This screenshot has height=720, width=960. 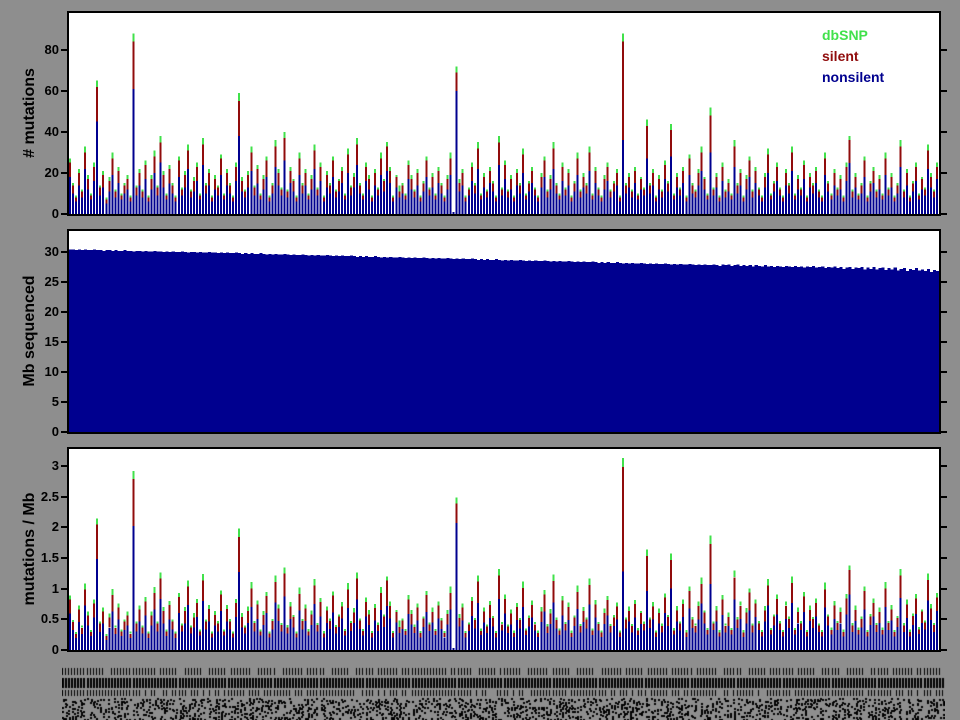 What do you see at coordinates (51, 49) in the screenshot?
I see `y-tick-label: 80` at bounding box center [51, 49].